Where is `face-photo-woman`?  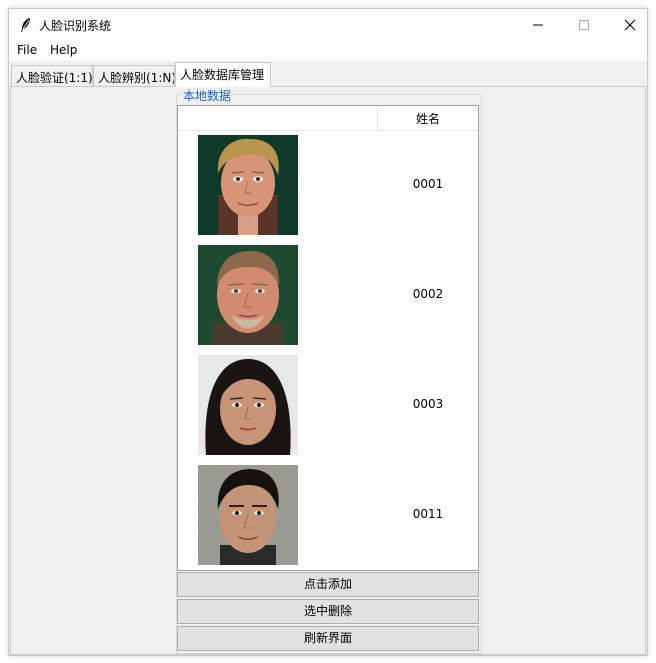 face-photo-woman is located at coordinates (248, 405).